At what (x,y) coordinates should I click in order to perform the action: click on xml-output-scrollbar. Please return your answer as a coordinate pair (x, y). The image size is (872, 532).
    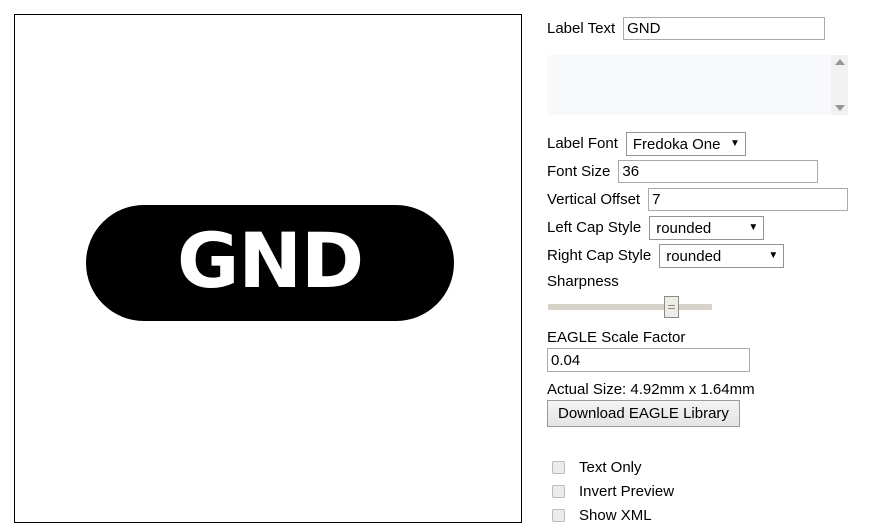
    Looking at the image, I should click on (839, 85).